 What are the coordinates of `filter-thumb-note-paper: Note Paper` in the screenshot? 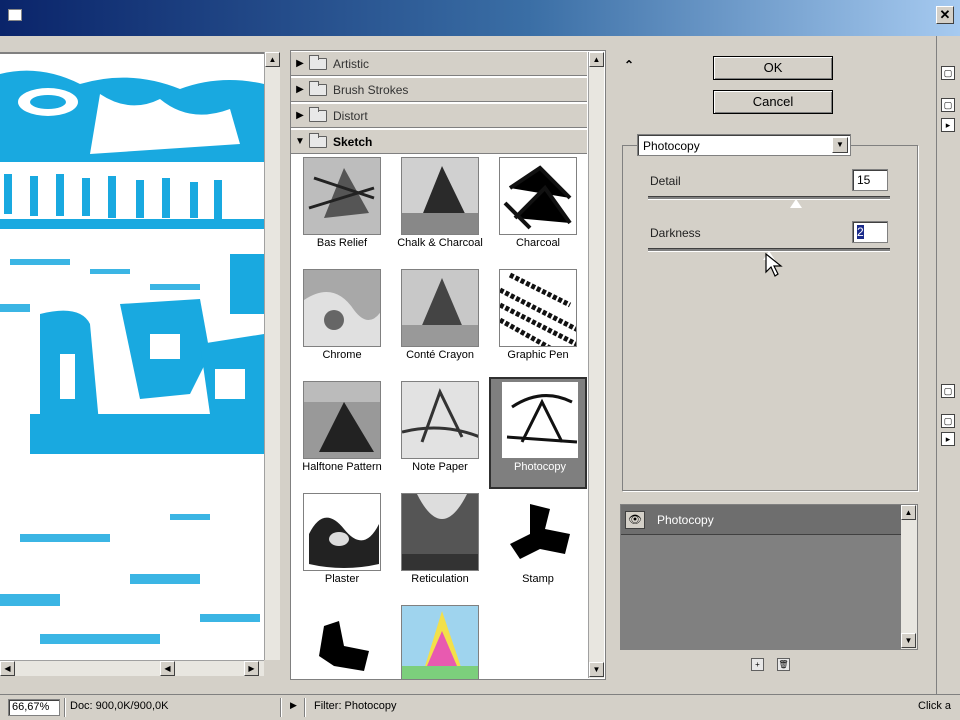 It's located at (440, 434).